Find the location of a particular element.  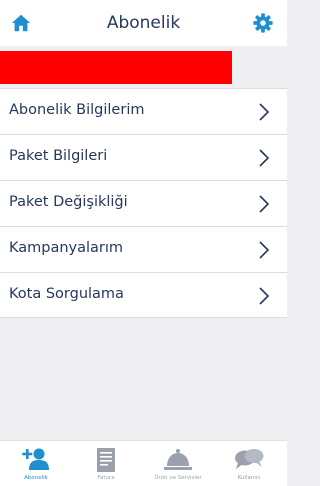

tab-label: Abonelik is located at coordinates (36, 478).